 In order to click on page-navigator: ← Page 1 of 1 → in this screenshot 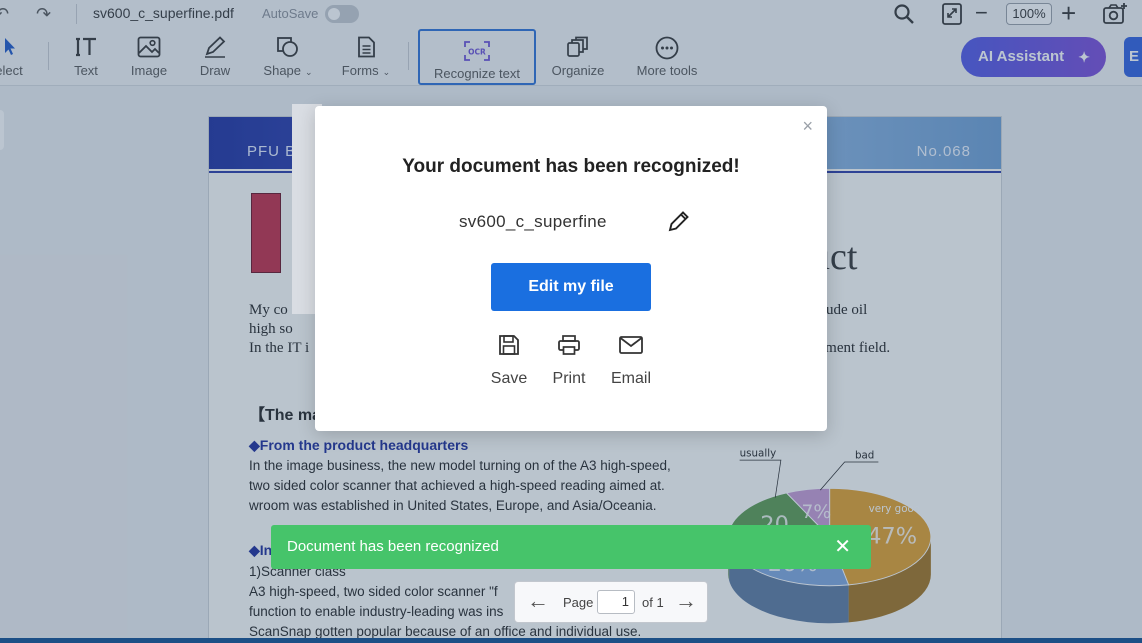, I will do `click(611, 602)`.